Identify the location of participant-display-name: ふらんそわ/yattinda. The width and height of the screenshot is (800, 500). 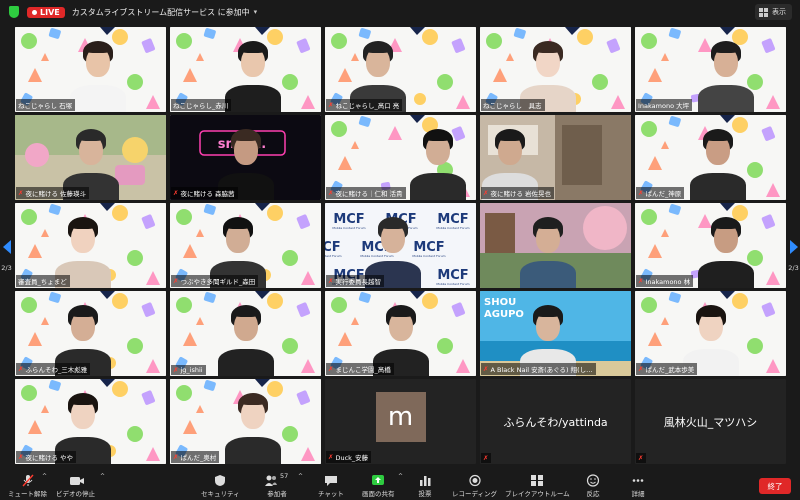
(555, 422).